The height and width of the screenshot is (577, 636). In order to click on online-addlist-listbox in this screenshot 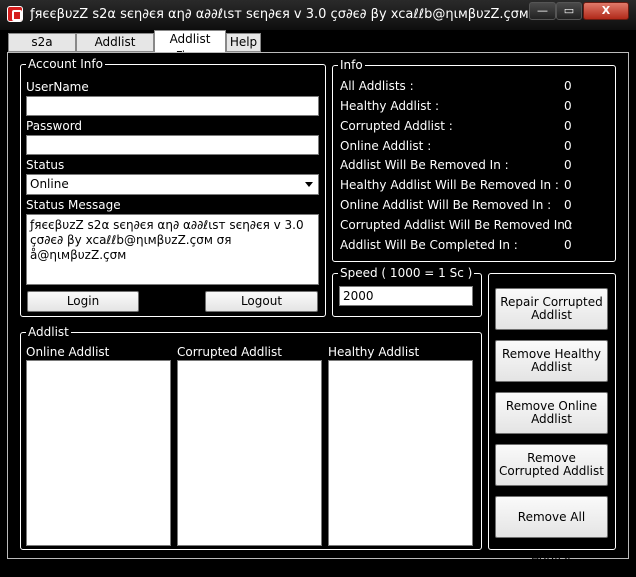, I will do `click(98, 453)`.